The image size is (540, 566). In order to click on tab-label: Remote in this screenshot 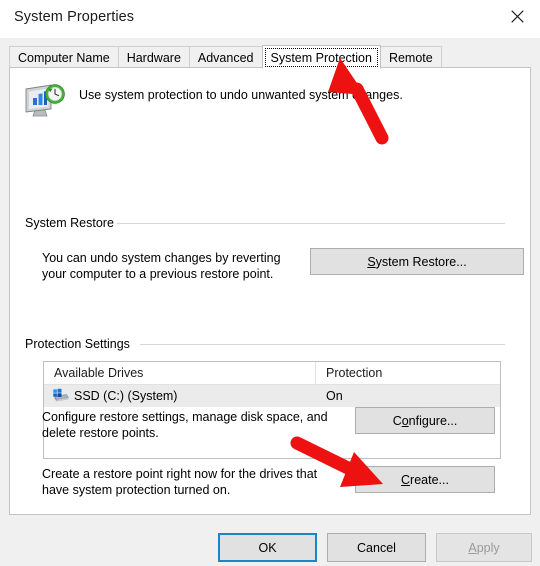, I will do `click(410, 58)`.